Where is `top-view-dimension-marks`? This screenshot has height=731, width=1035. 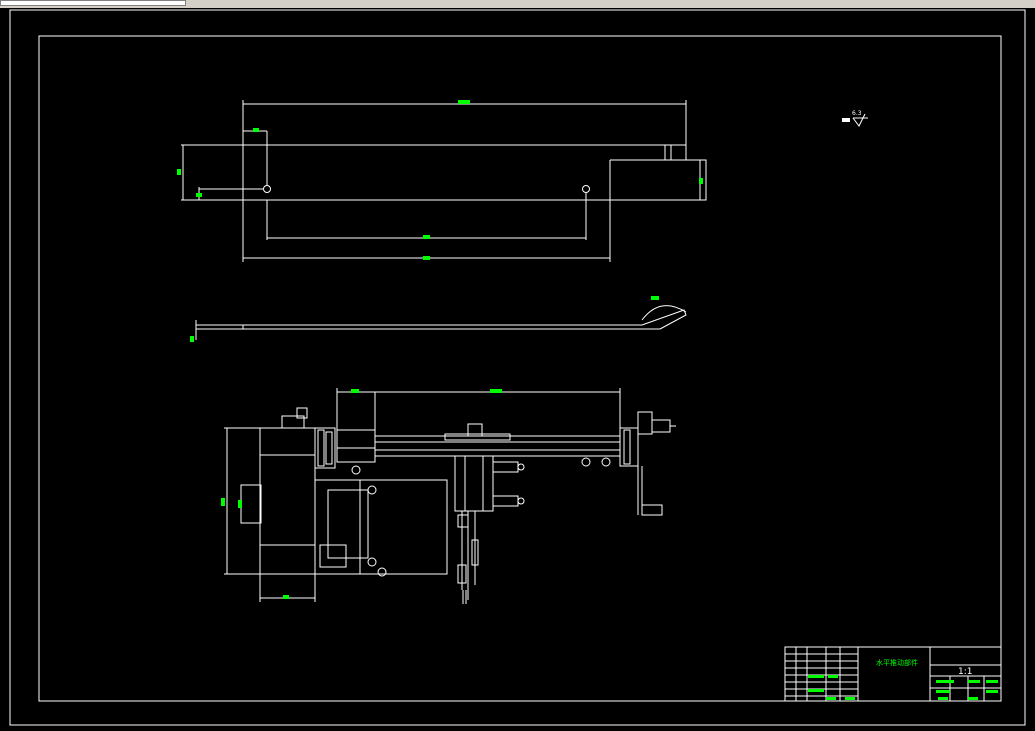 top-view-dimension-marks is located at coordinates (440, 180).